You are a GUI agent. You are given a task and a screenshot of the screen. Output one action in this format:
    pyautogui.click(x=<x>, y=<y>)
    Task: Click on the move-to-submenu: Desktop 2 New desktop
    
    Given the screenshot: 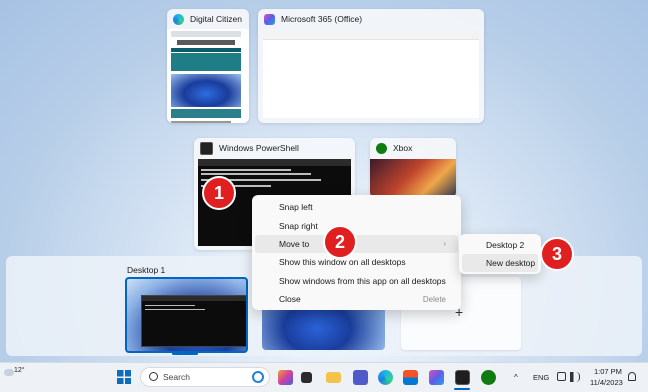 What is the action you would take?
    pyautogui.click(x=500, y=254)
    